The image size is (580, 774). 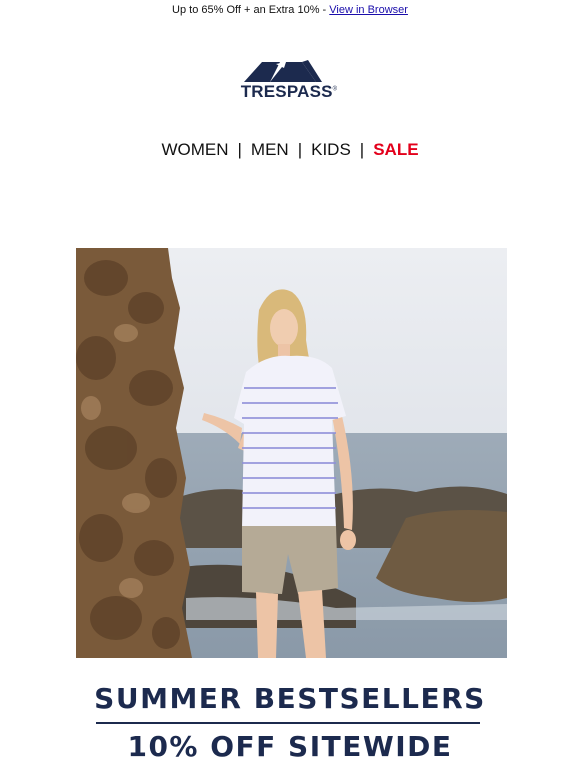 I want to click on nav-item-sale: SALE, so click(x=395, y=150).